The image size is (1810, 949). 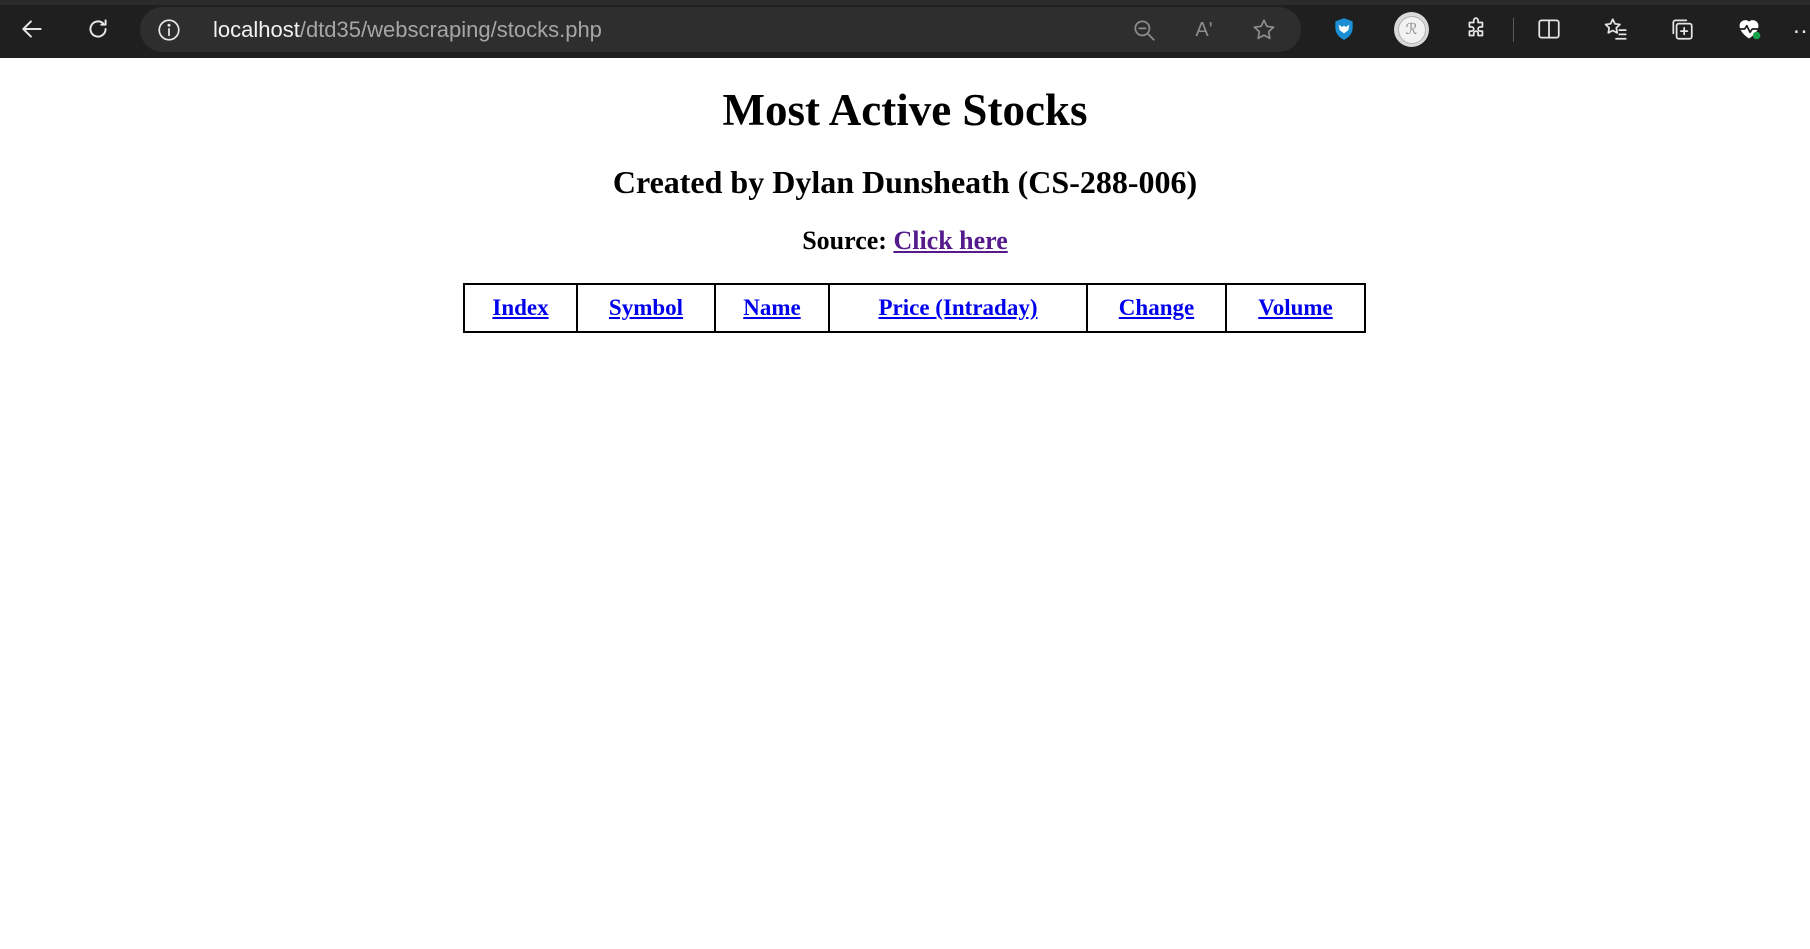 I want to click on read-aloud-label: Aʹ, so click(x=1204, y=29).